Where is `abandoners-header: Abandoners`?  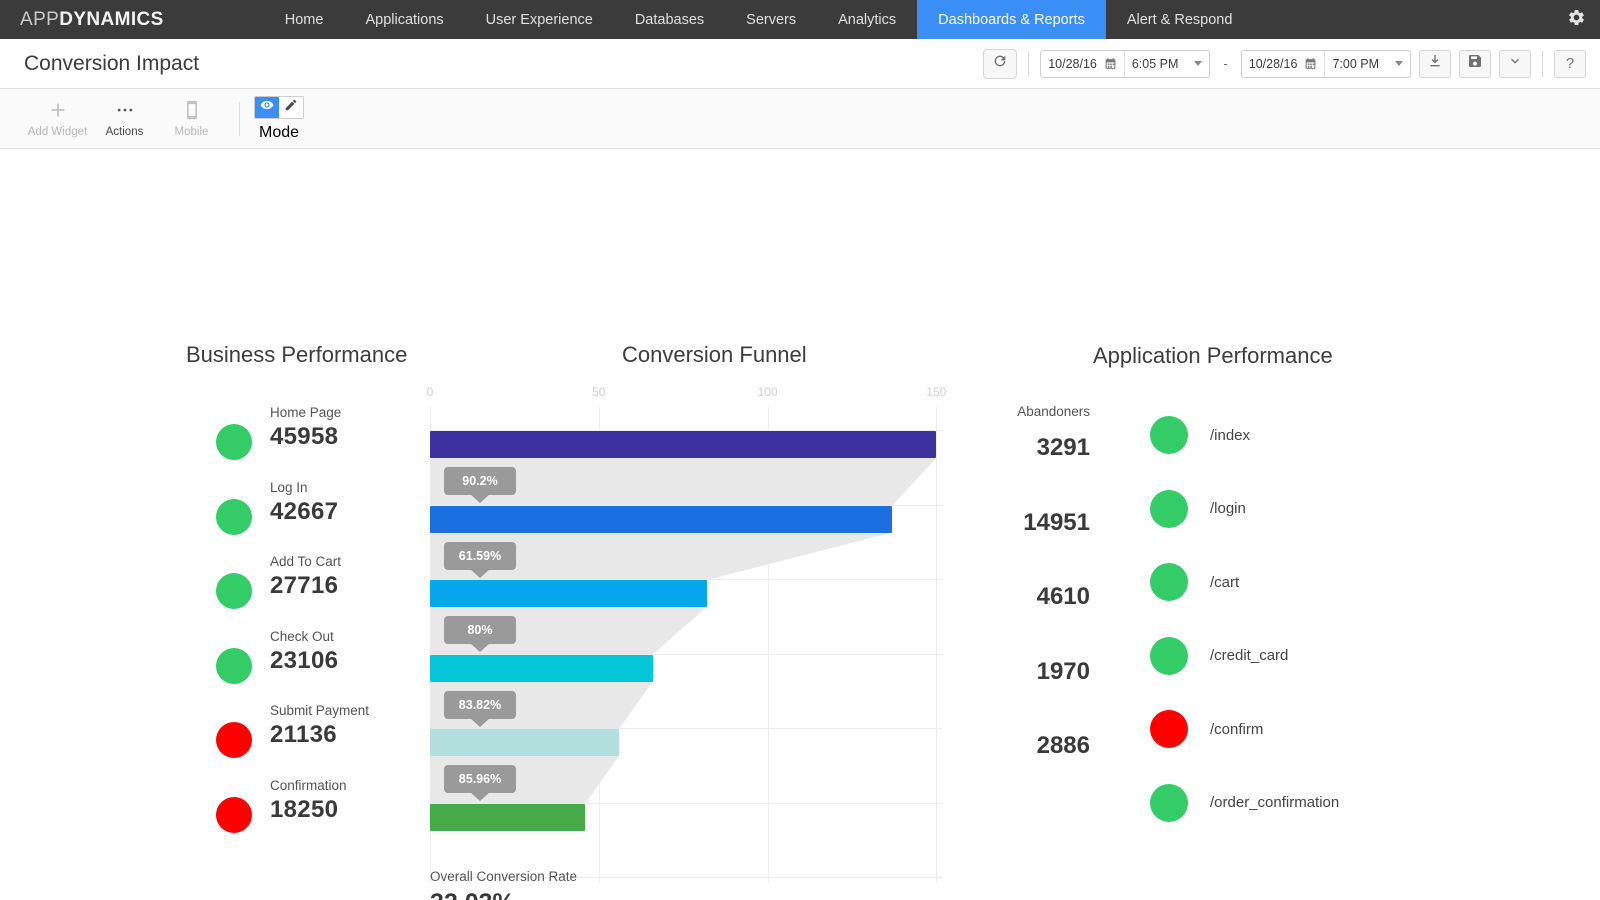
abandoners-header: Abandoners is located at coordinates (1053, 411).